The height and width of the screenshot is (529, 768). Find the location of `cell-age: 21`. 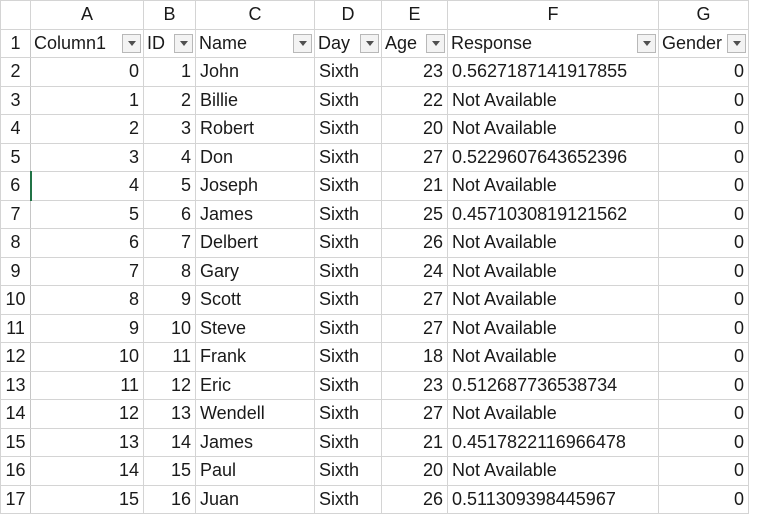

cell-age: 21 is located at coordinates (414, 186).